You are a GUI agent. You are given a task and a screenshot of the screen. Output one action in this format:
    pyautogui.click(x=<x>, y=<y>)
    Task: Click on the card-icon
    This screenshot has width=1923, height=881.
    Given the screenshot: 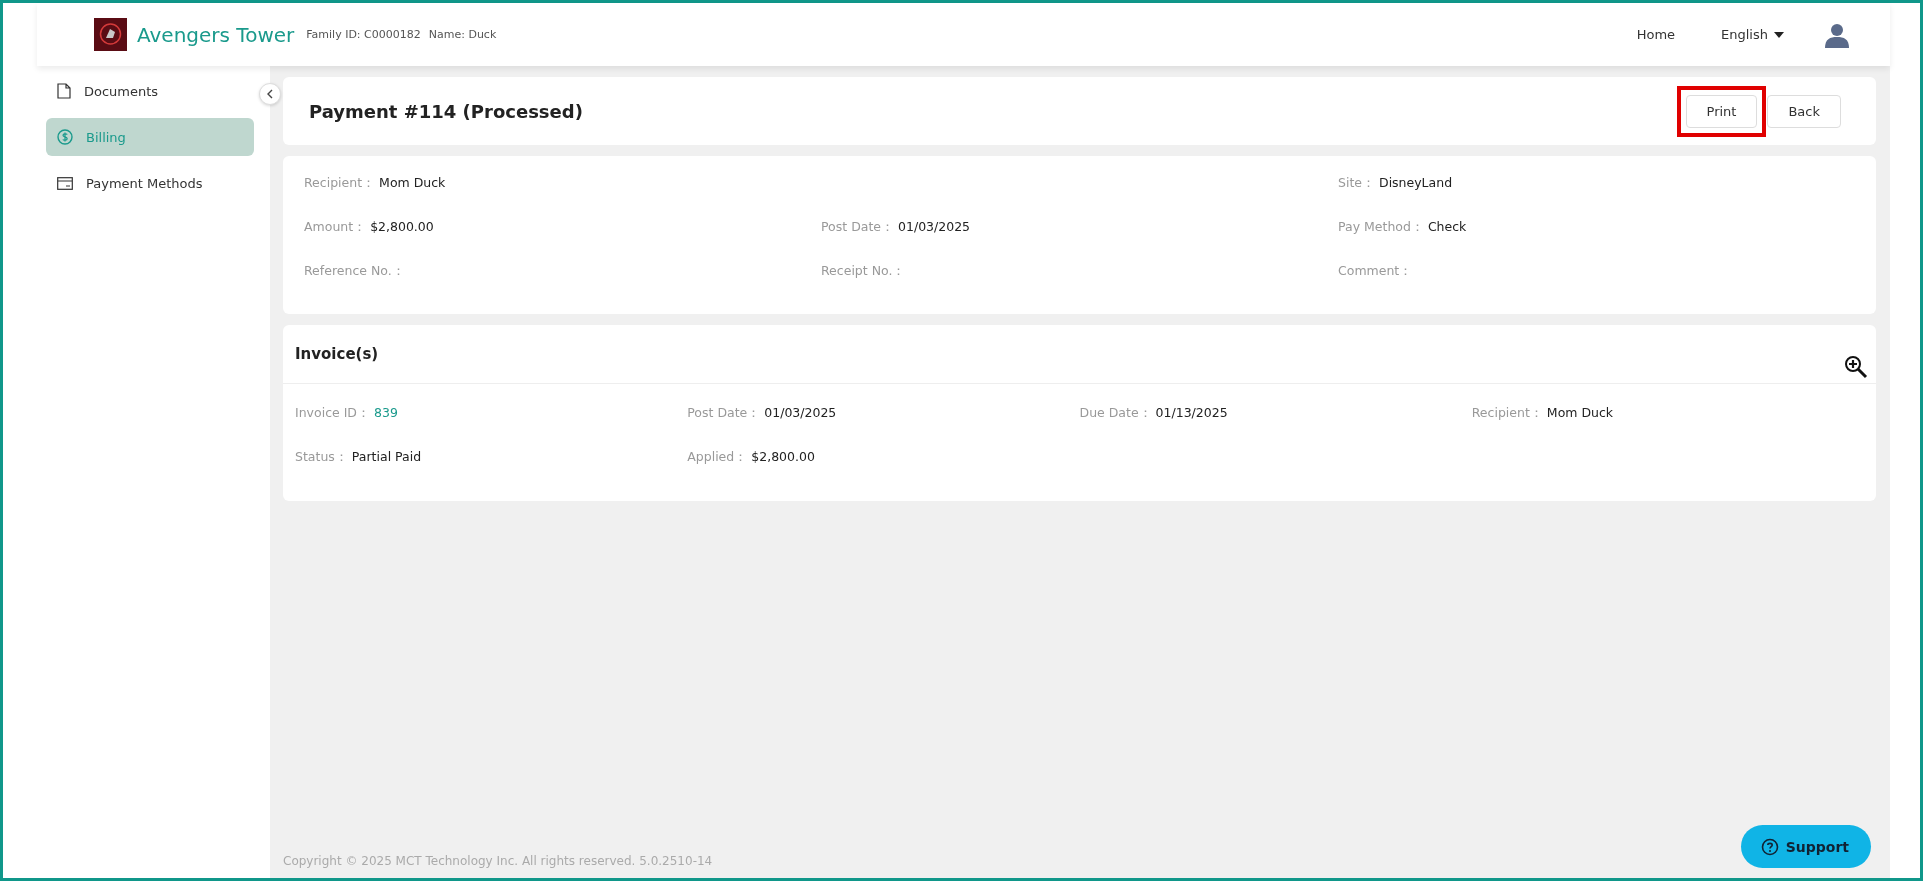 What is the action you would take?
    pyautogui.click(x=65, y=183)
    